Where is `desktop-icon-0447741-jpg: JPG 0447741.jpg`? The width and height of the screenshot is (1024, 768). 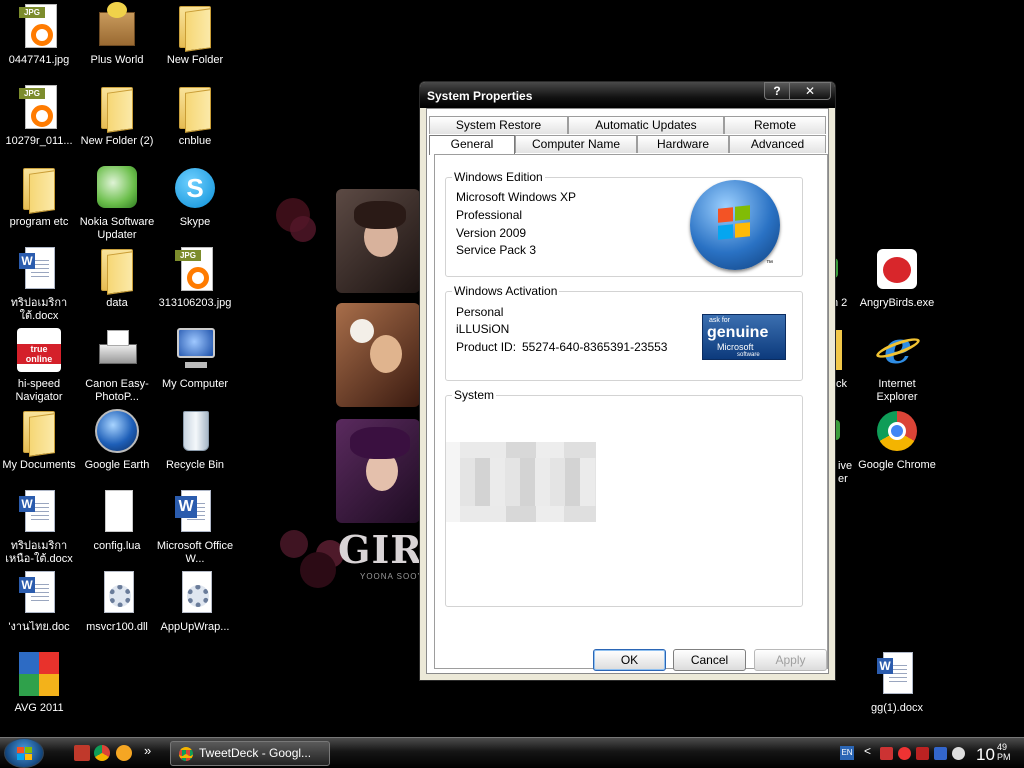
desktop-icon-0447741-jpg: JPG 0447741.jpg is located at coordinates (39, 34).